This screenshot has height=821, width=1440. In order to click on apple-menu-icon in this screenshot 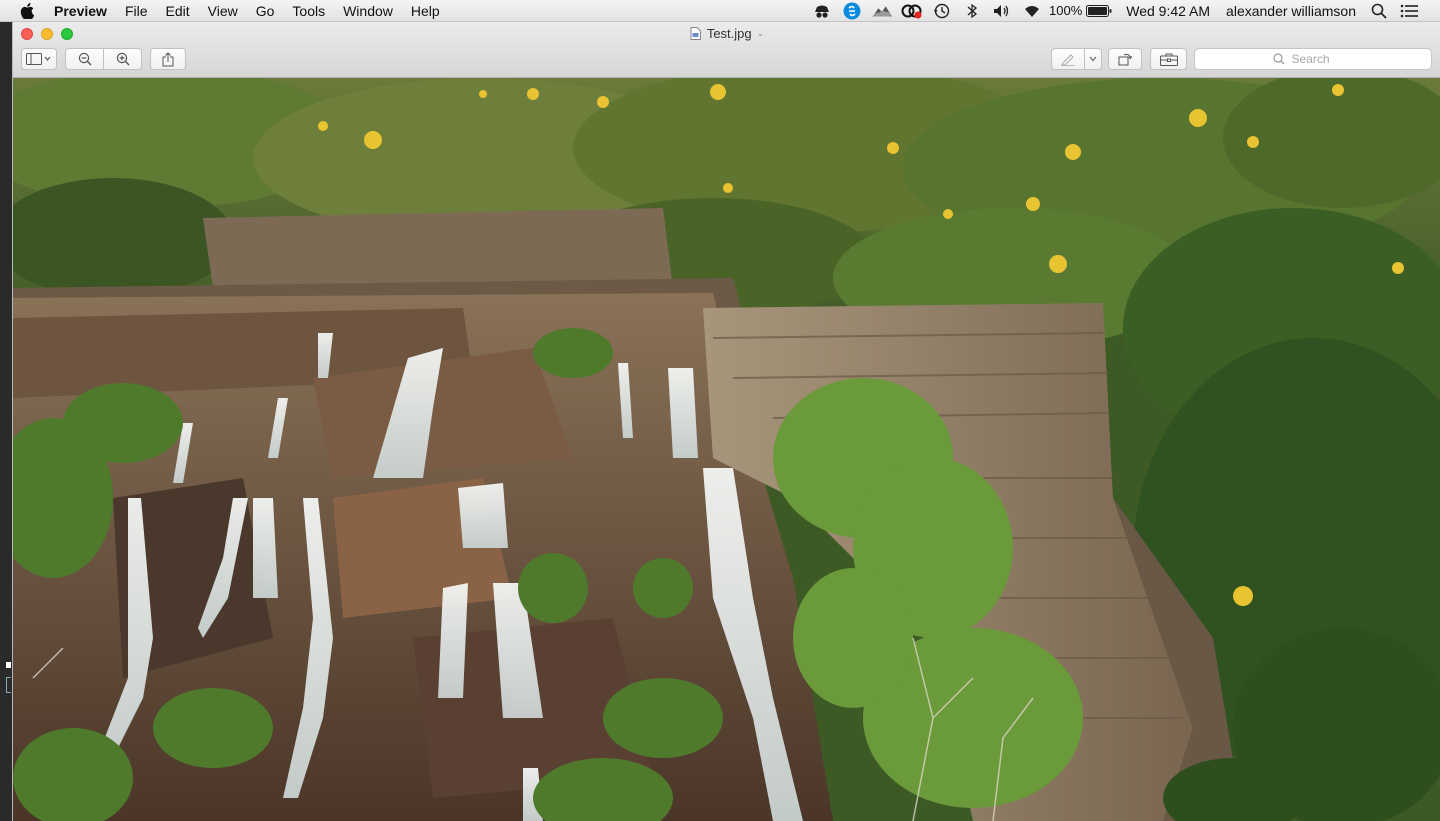, I will do `click(29, 10)`.